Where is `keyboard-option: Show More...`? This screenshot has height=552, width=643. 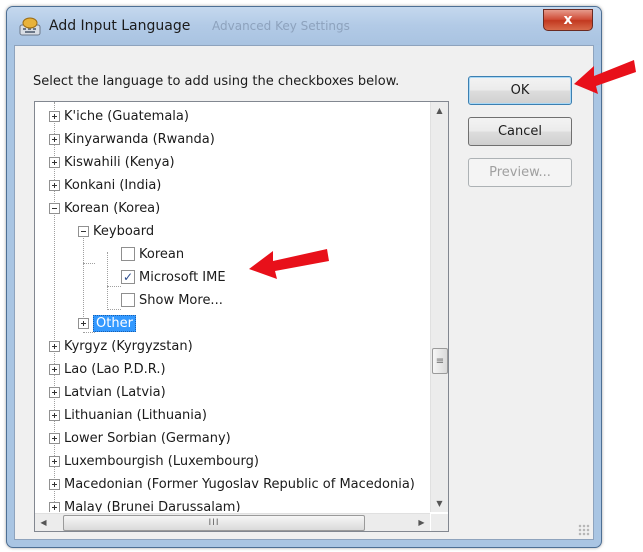
keyboard-option: Show More... is located at coordinates (172, 300).